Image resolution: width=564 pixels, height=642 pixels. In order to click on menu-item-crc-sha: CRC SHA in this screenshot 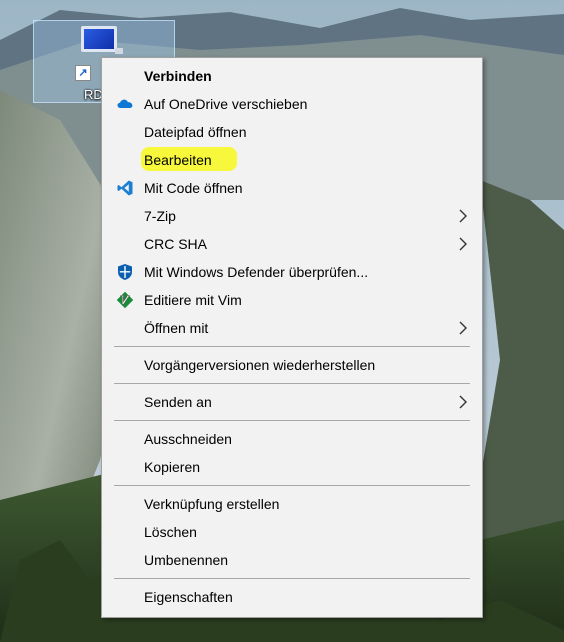, I will do `click(292, 244)`.